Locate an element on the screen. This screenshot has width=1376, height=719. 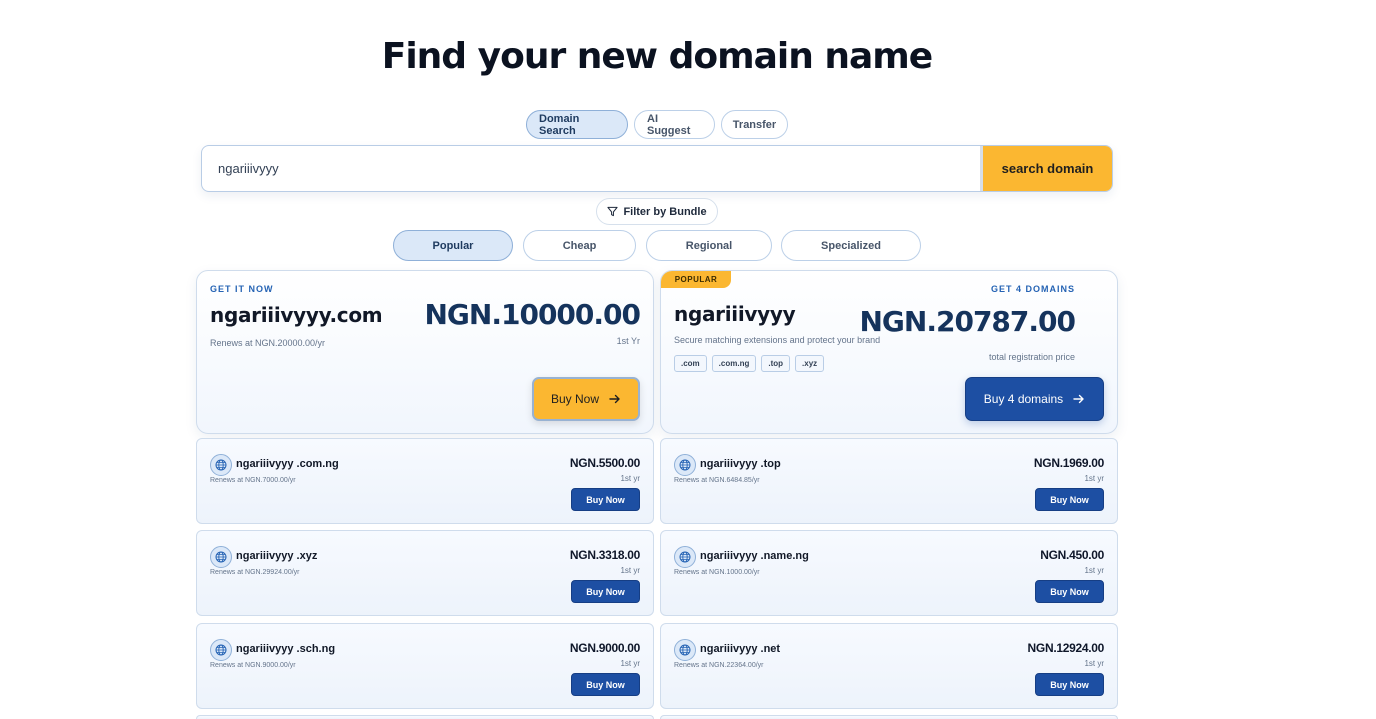
buy-bundle-button: Buy 4 domains is located at coordinates (1034, 399).